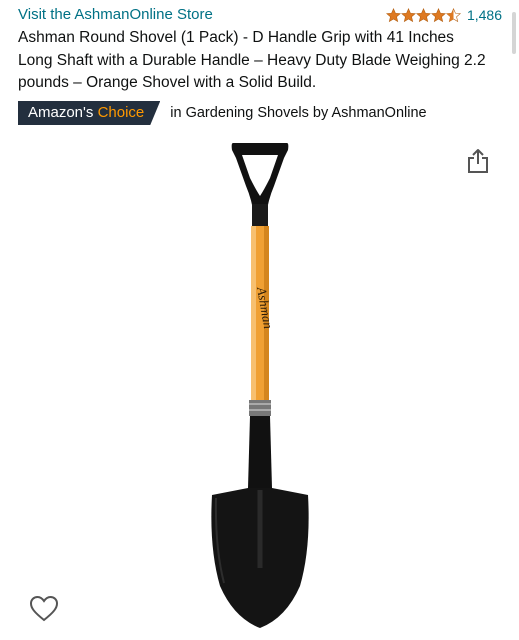 Image resolution: width=519 pixels, height=640 pixels. Describe the element at coordinates (115, 15) in the screenshot. I see `visit-store-link: Visit the AshmanOnline Store` at that location.